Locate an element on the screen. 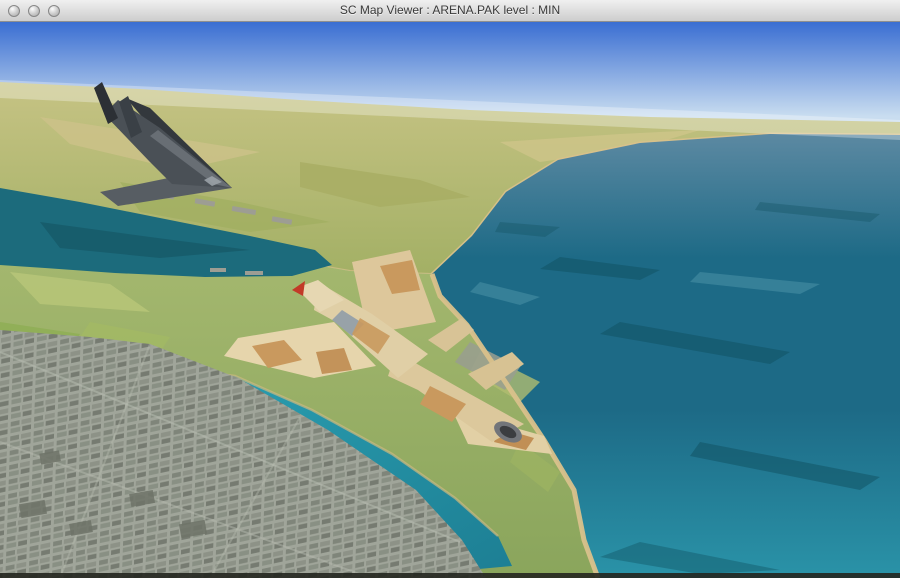 This screenshot has height=578, width=900. zoom-button-icon is located at coordinates (54, 10).